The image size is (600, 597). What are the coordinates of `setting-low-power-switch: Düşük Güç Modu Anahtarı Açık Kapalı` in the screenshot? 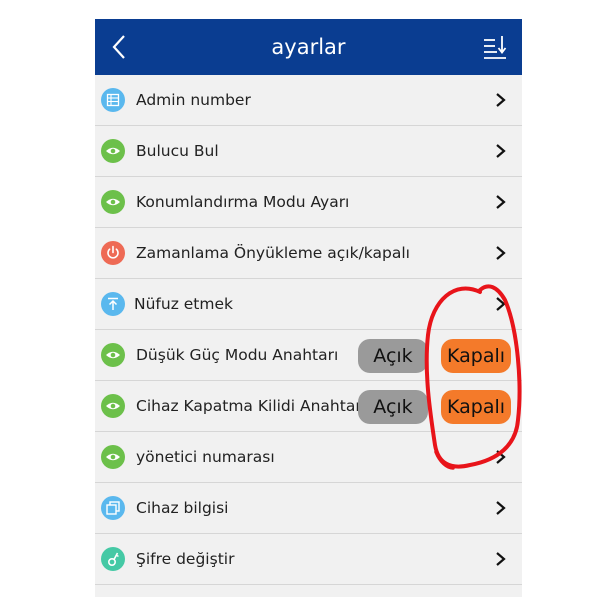 It's located at (308, 355).